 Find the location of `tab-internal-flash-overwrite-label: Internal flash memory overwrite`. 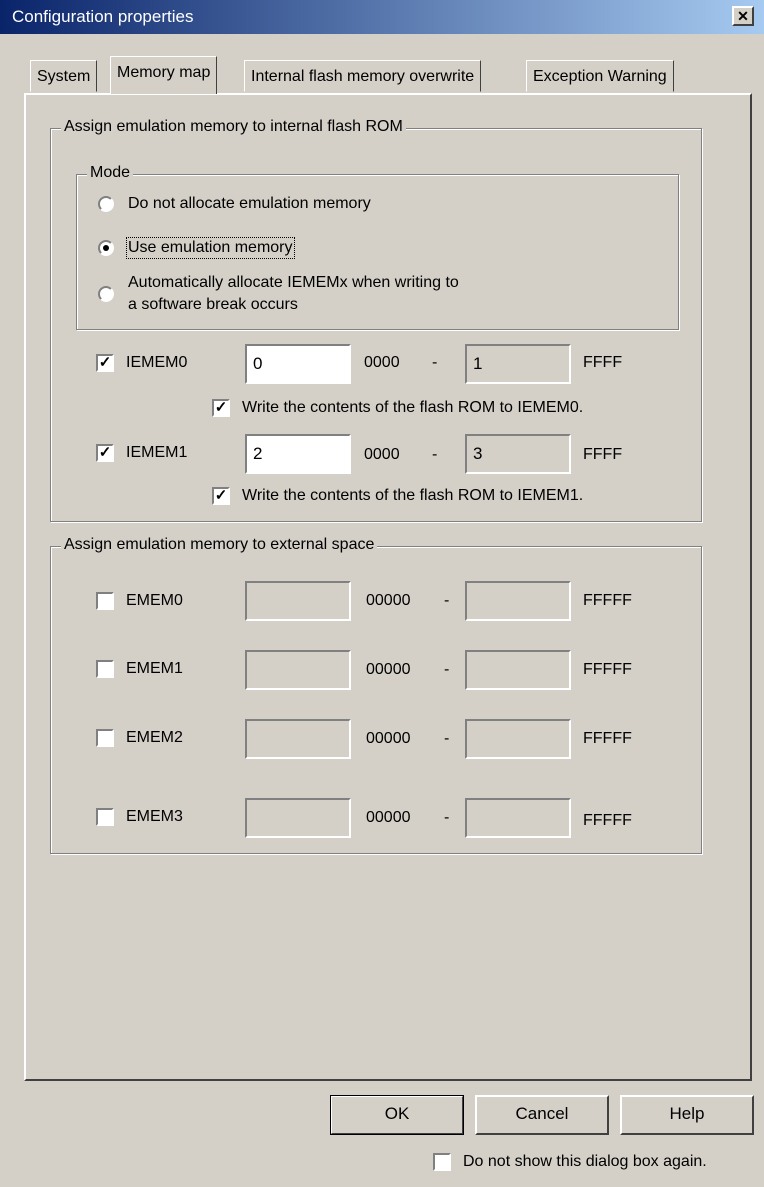

tab-internal-flash-overwrite-label: Internal flash memory overwrite is located at coordinates (363, 76).